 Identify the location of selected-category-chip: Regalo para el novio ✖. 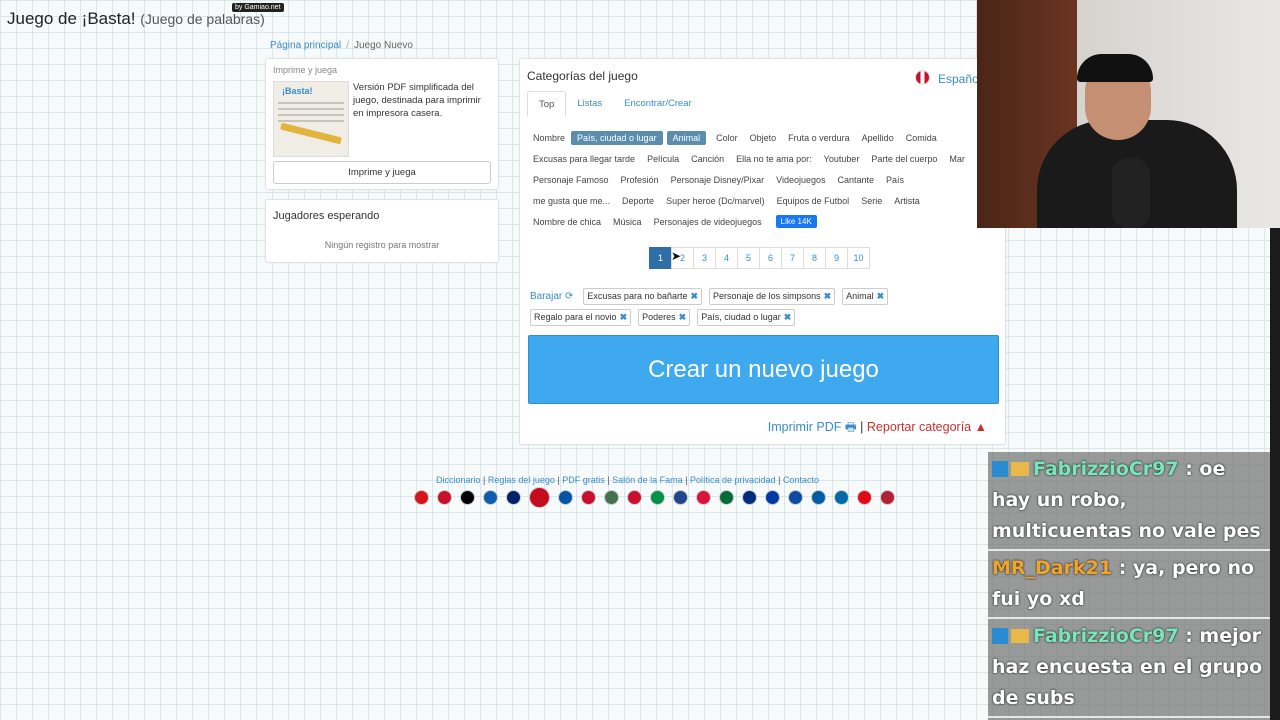
(581, 317).